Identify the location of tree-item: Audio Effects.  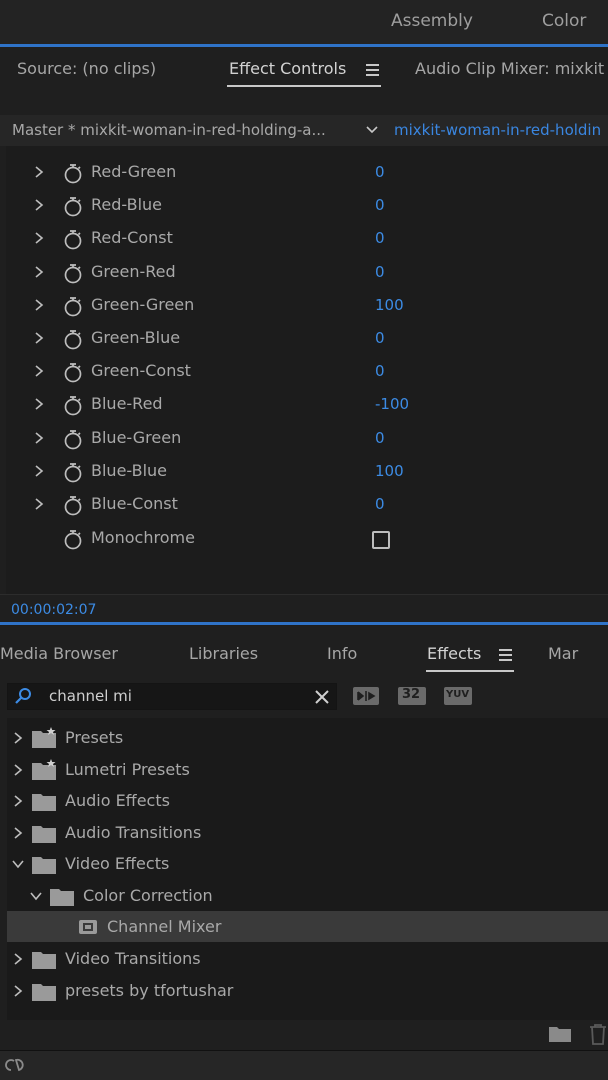
(304, 801).